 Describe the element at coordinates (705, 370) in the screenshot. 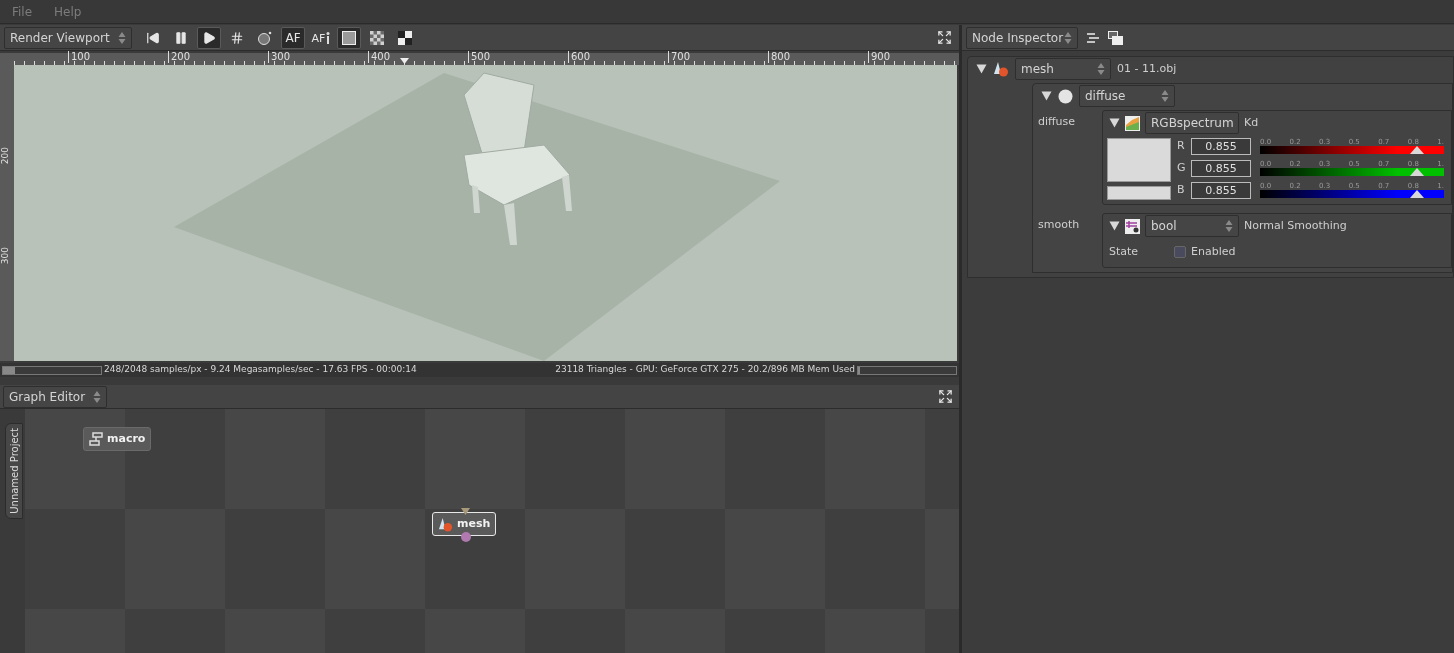

I see `scene-stats-text: 23118 Triangles - GPU: GeForce GTX 275 - 20.2/896 MB Mem Used` at that location.